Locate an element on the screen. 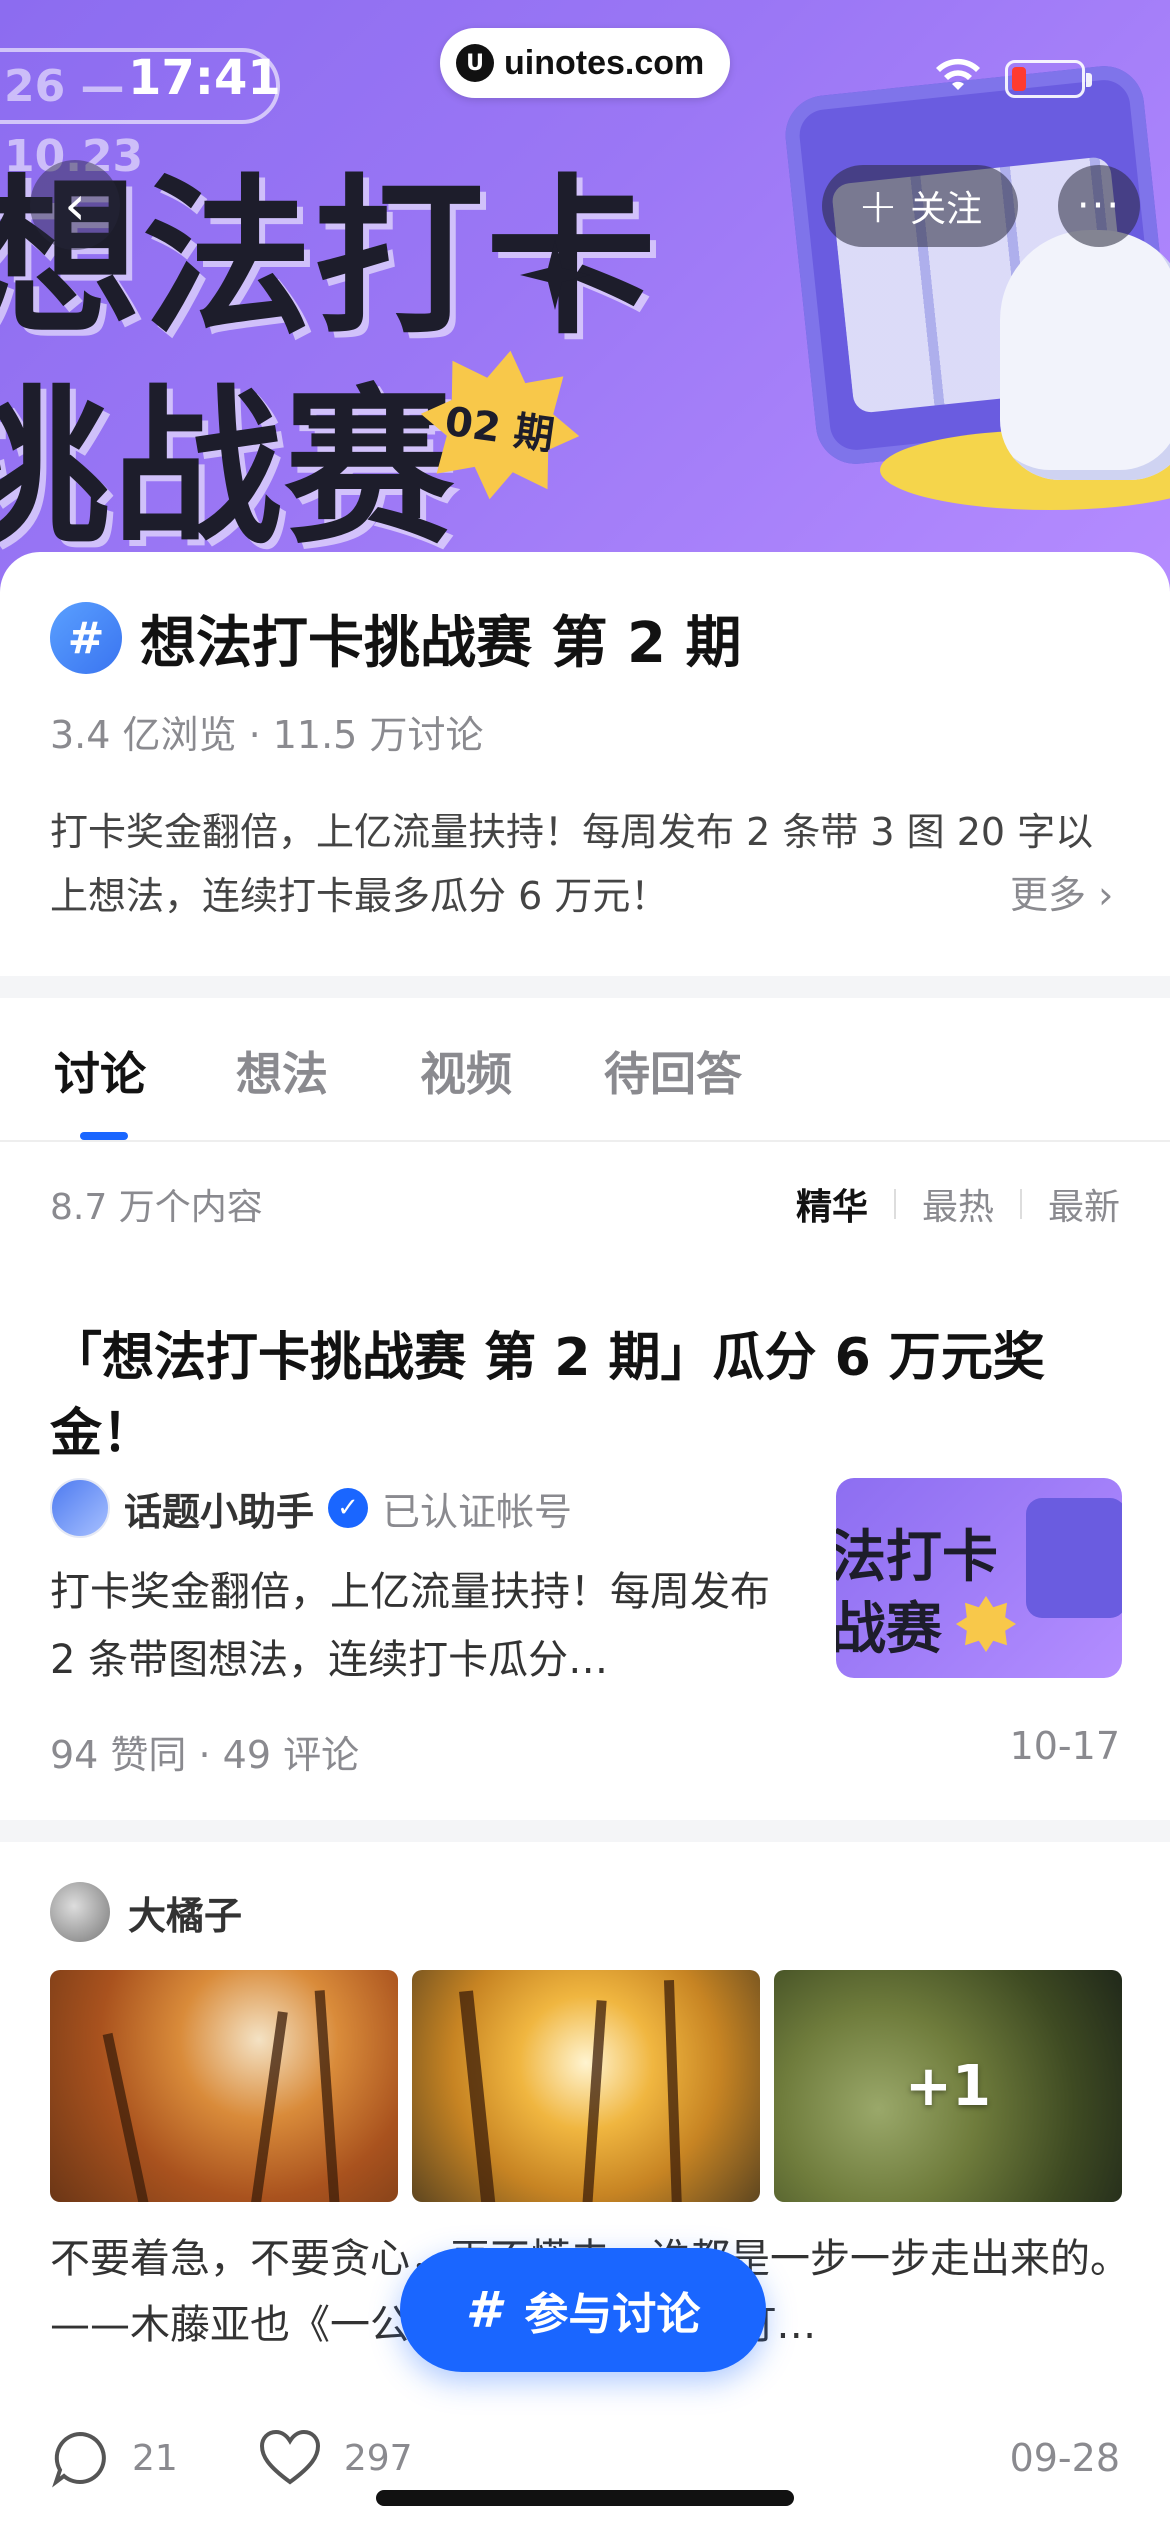  post-image: +1 is located at coordinates (948, 2086).